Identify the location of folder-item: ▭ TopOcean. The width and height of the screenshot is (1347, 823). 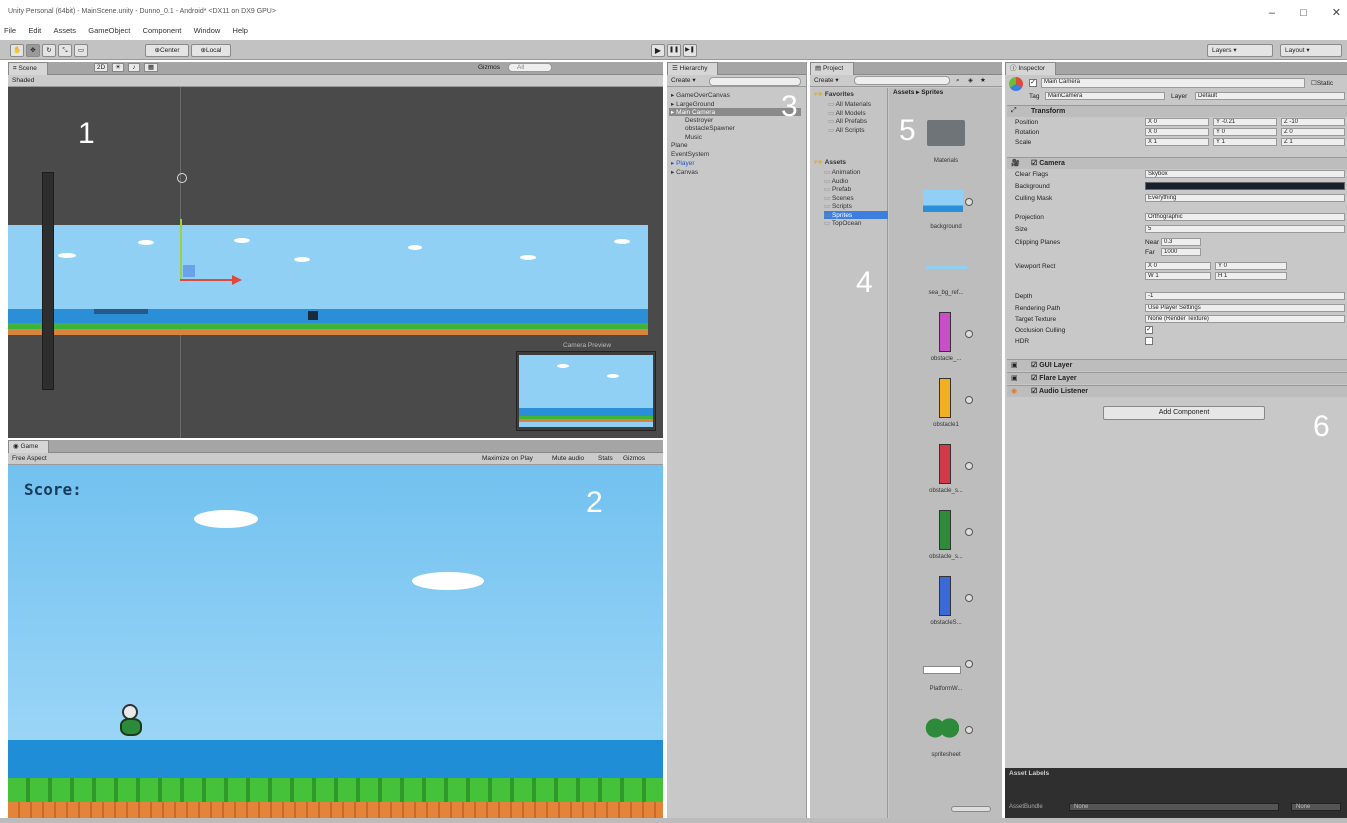
(842, 223).